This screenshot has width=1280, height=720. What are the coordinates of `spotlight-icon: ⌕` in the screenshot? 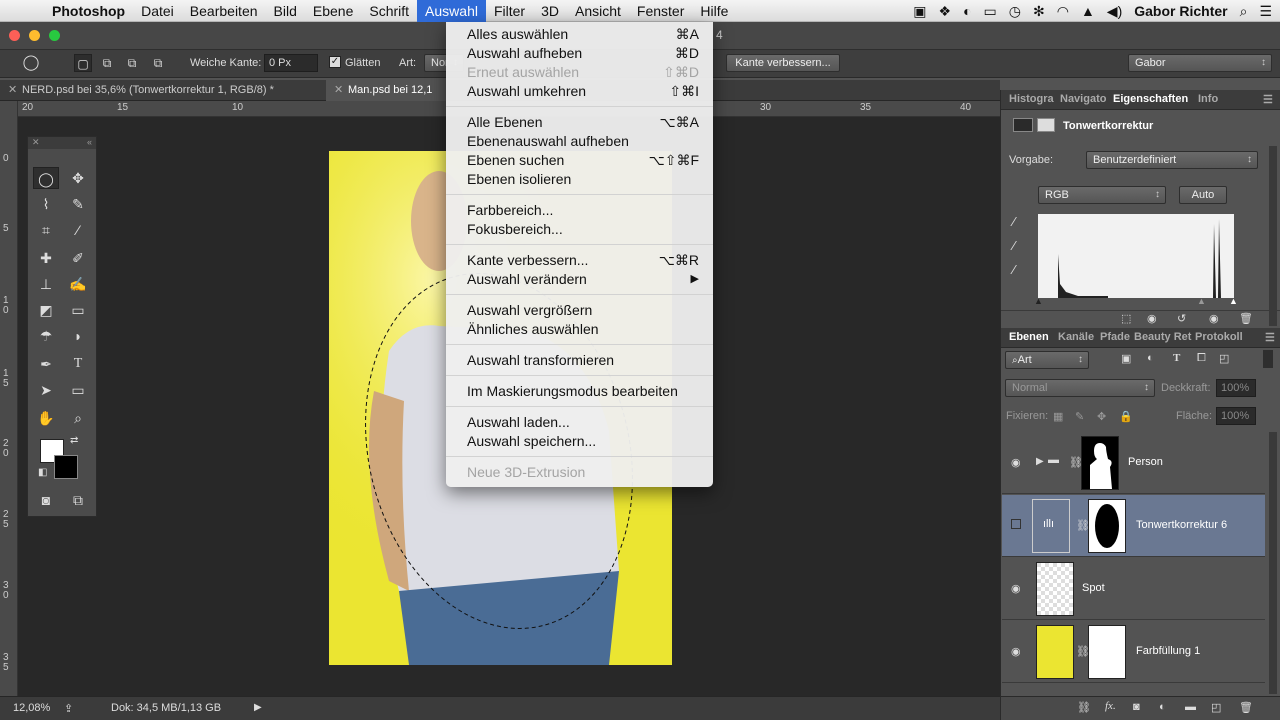 It's located at (1244, 11).